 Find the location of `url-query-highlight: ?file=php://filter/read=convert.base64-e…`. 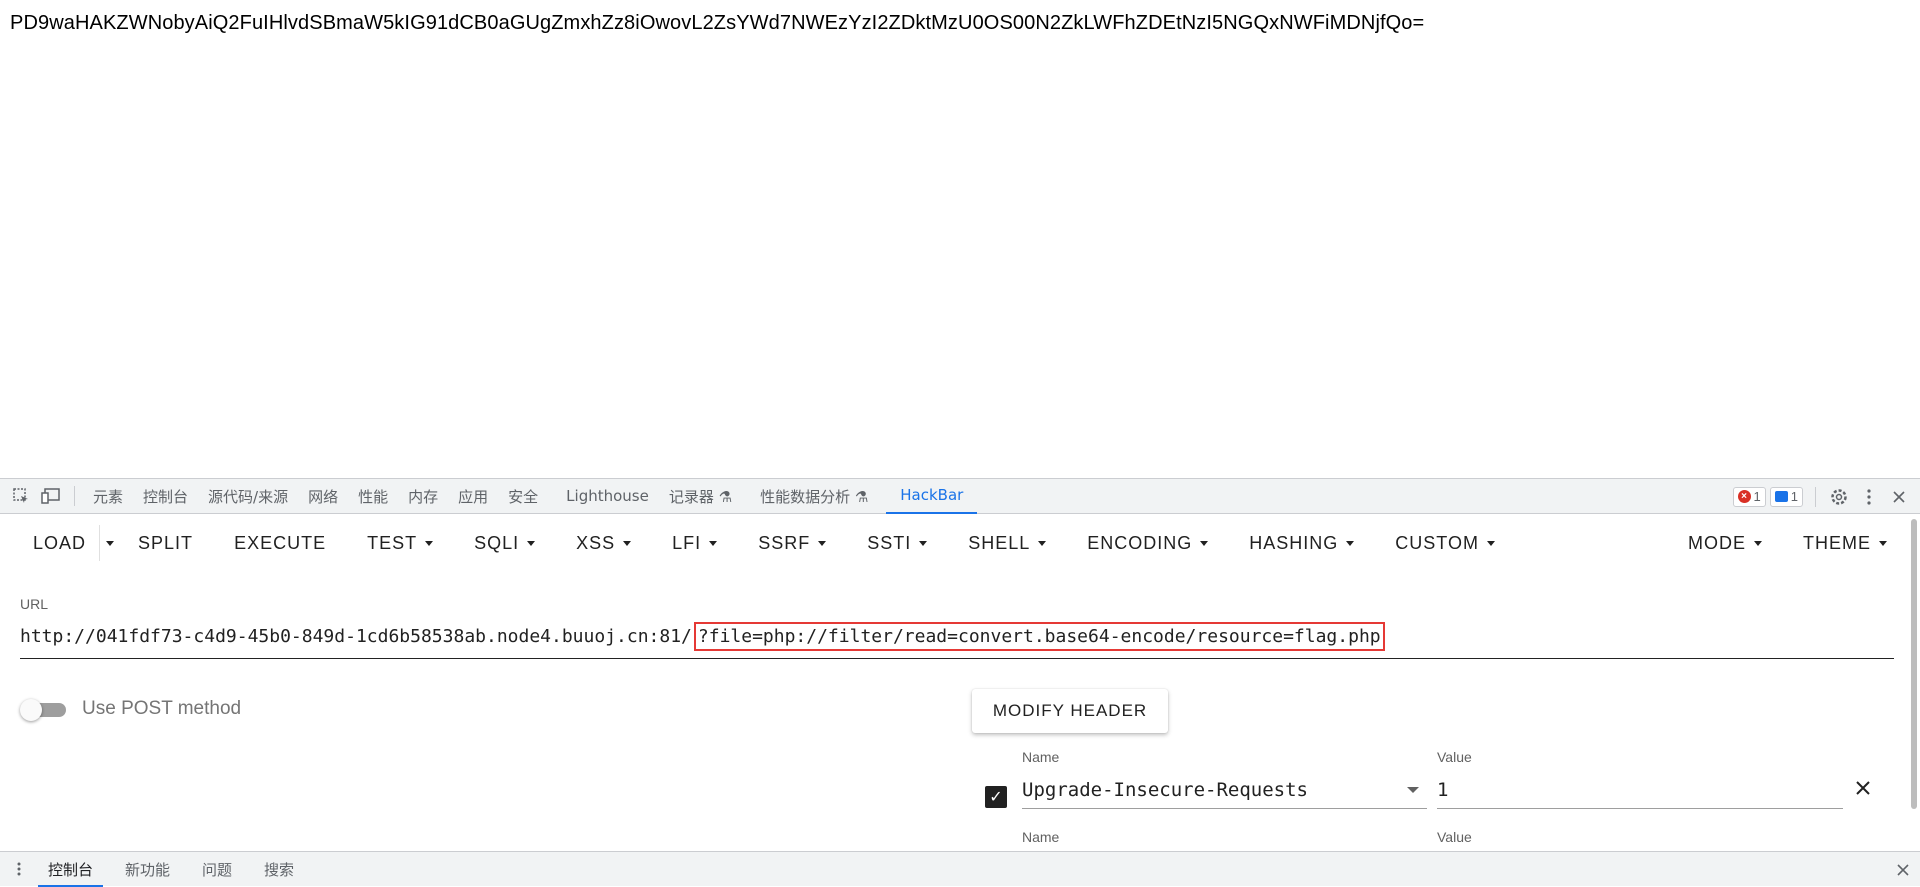

url-query-highlight: ?file=php://filter/read=convert.base64-e… is located at coordinates (1039, 636).